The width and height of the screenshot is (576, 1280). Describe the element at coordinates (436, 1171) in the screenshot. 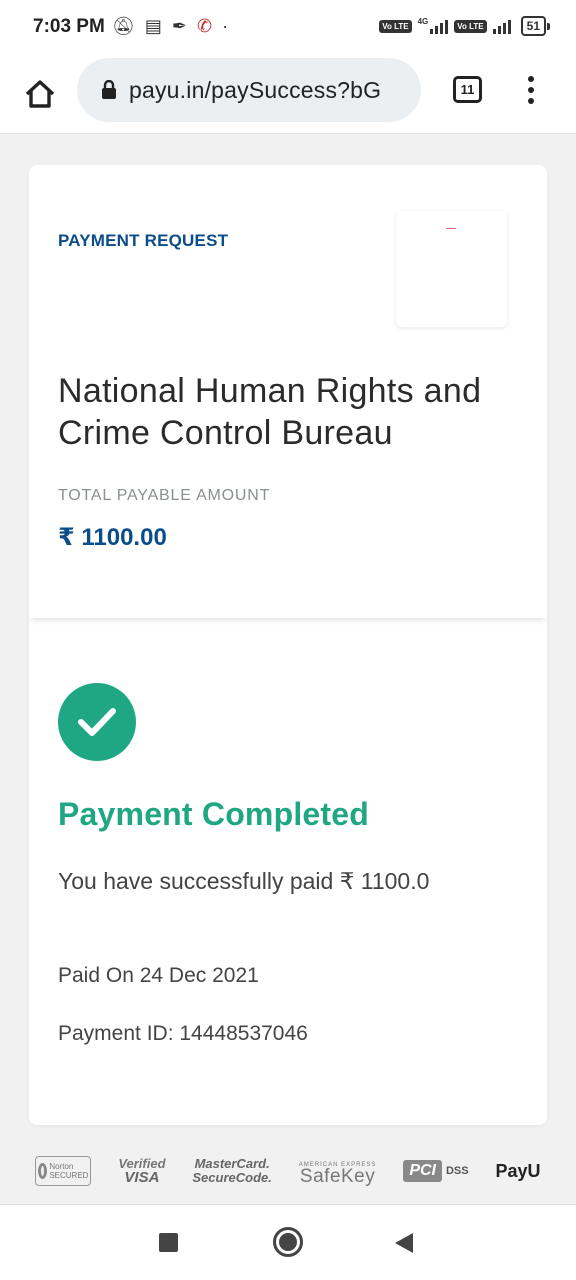

I see `pci-dss-badge: PCI DSS` at that location.